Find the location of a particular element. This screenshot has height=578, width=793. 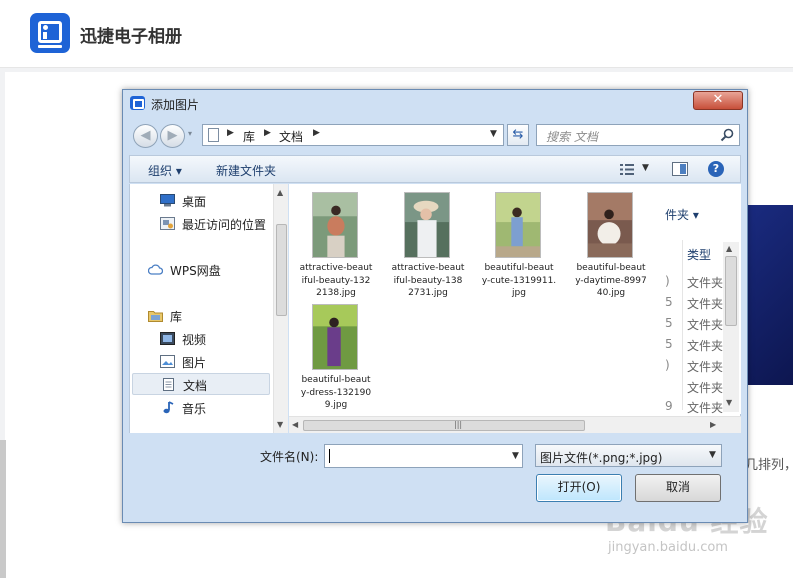

nav-item-label: 库 is located at coordinates (176, 317).